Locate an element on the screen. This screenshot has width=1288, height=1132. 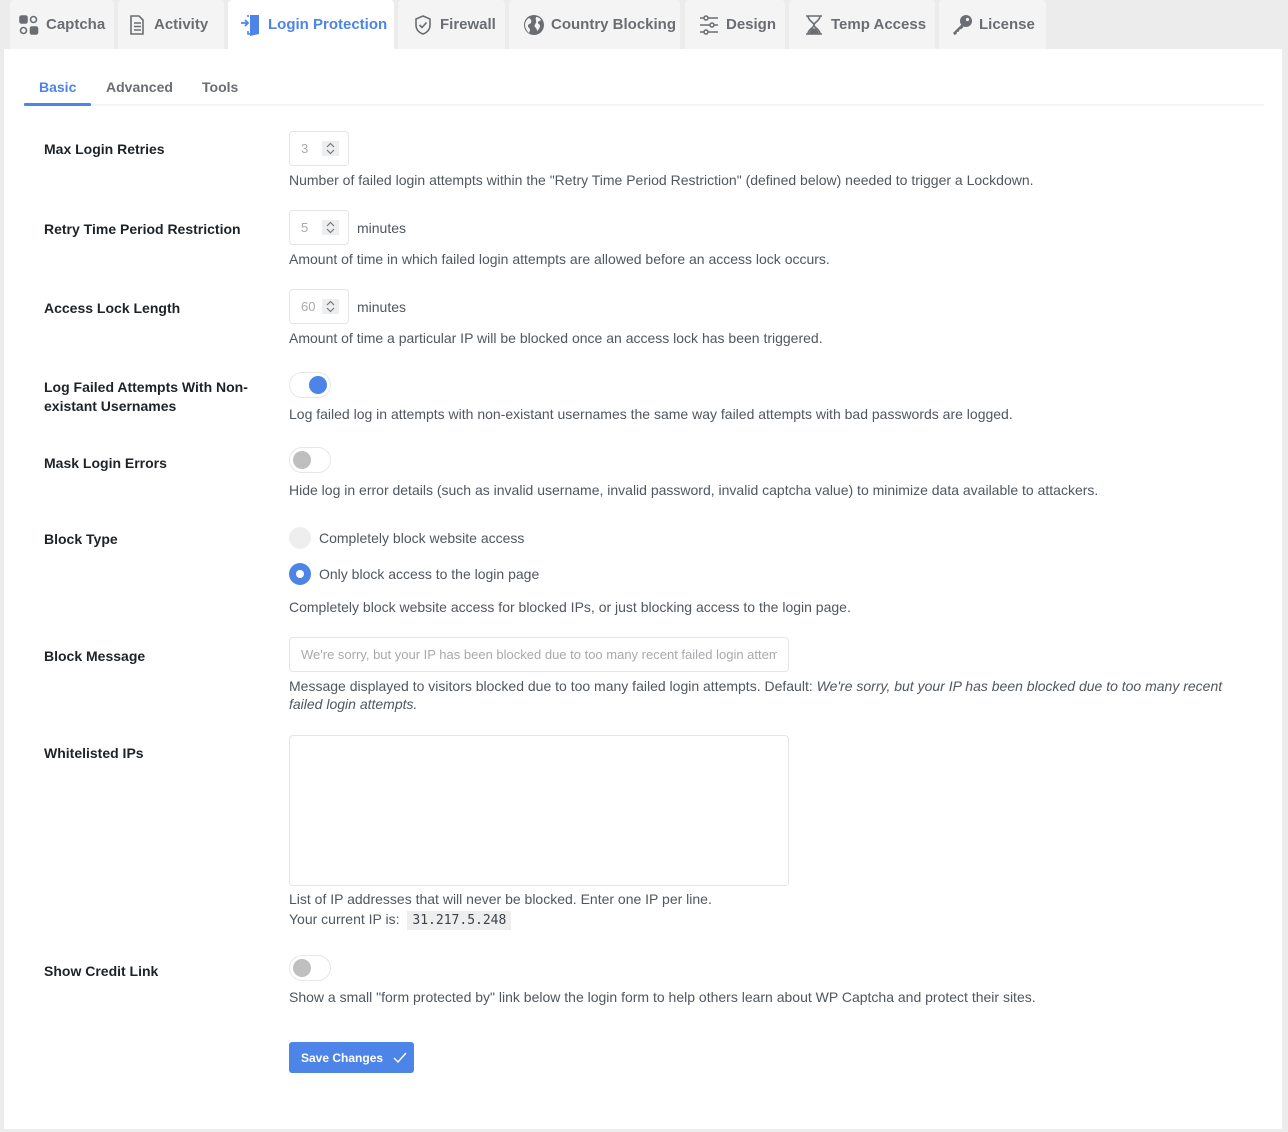
tab-login-protection: Login Protection is located at coordinates (311, 24).